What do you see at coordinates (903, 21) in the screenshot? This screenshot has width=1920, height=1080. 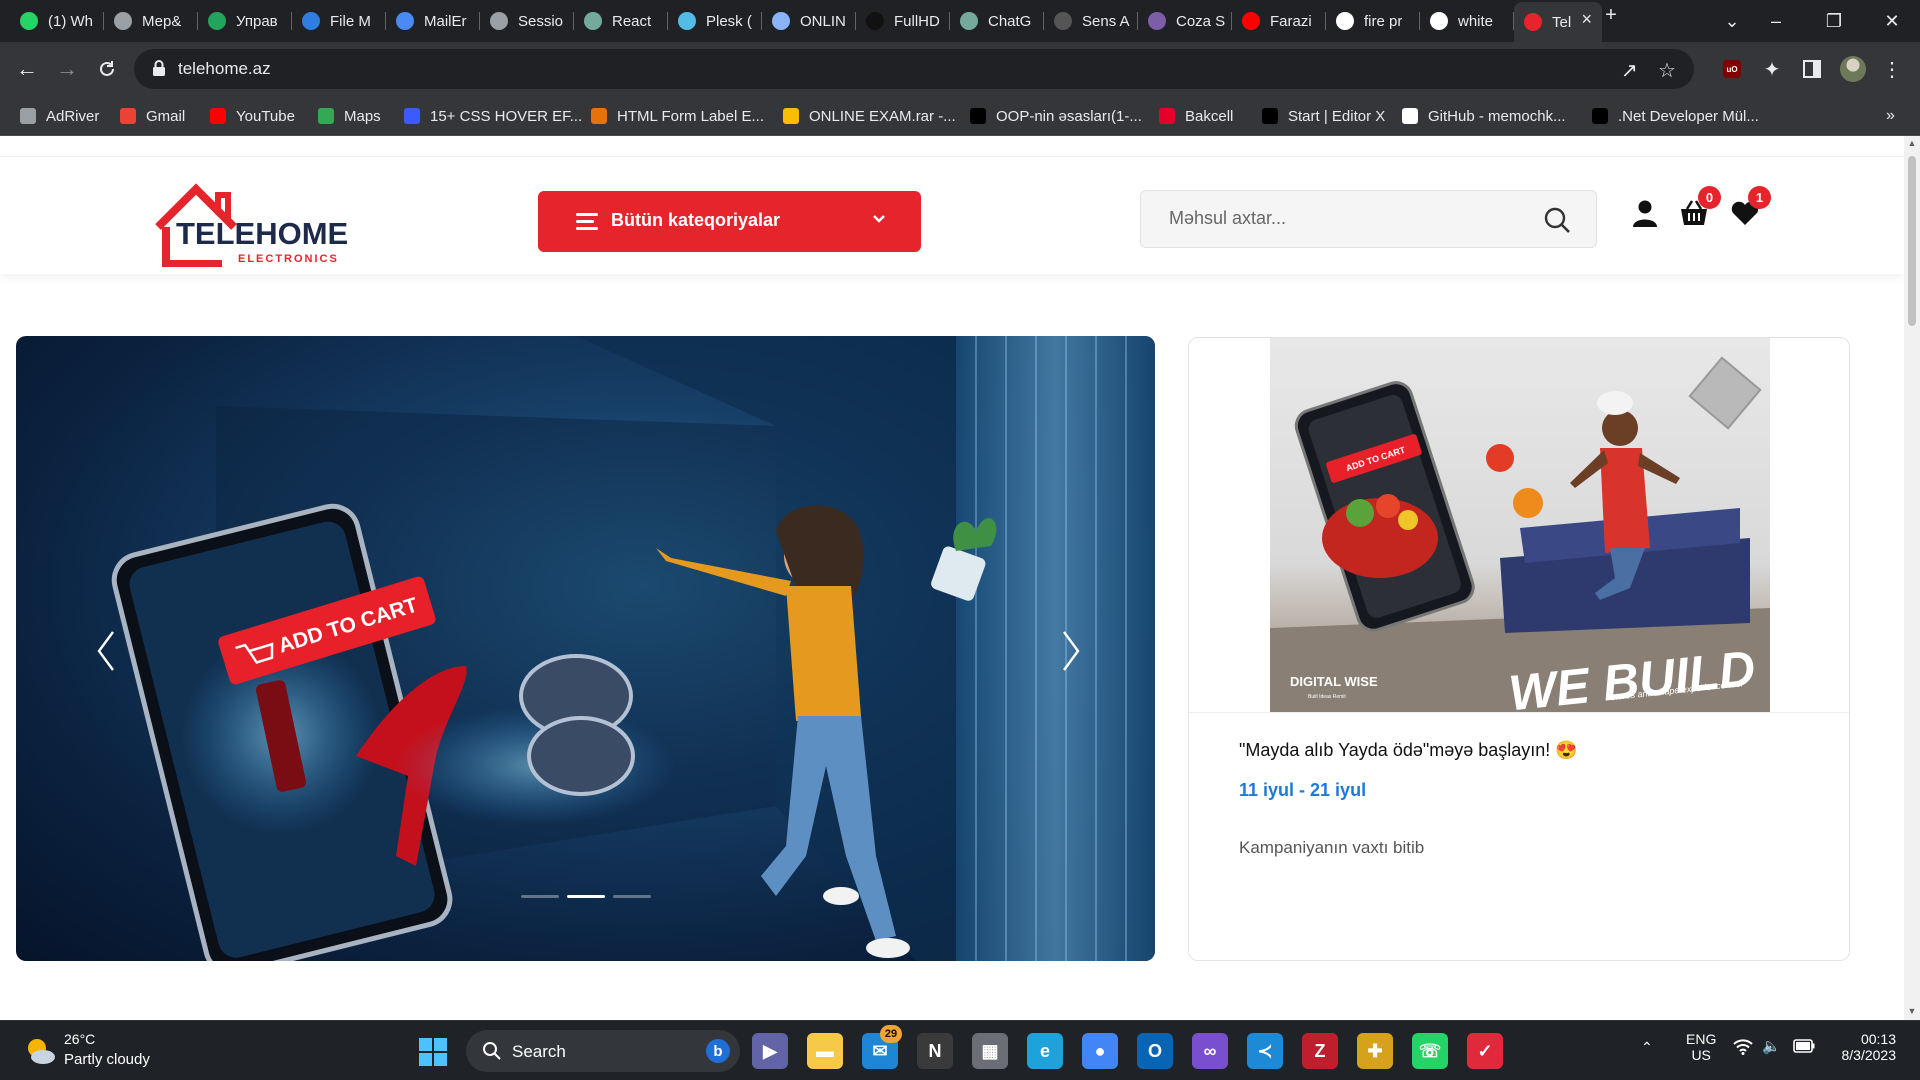 I see `browser-tab: FullHD` at bounding box center [903, 21].